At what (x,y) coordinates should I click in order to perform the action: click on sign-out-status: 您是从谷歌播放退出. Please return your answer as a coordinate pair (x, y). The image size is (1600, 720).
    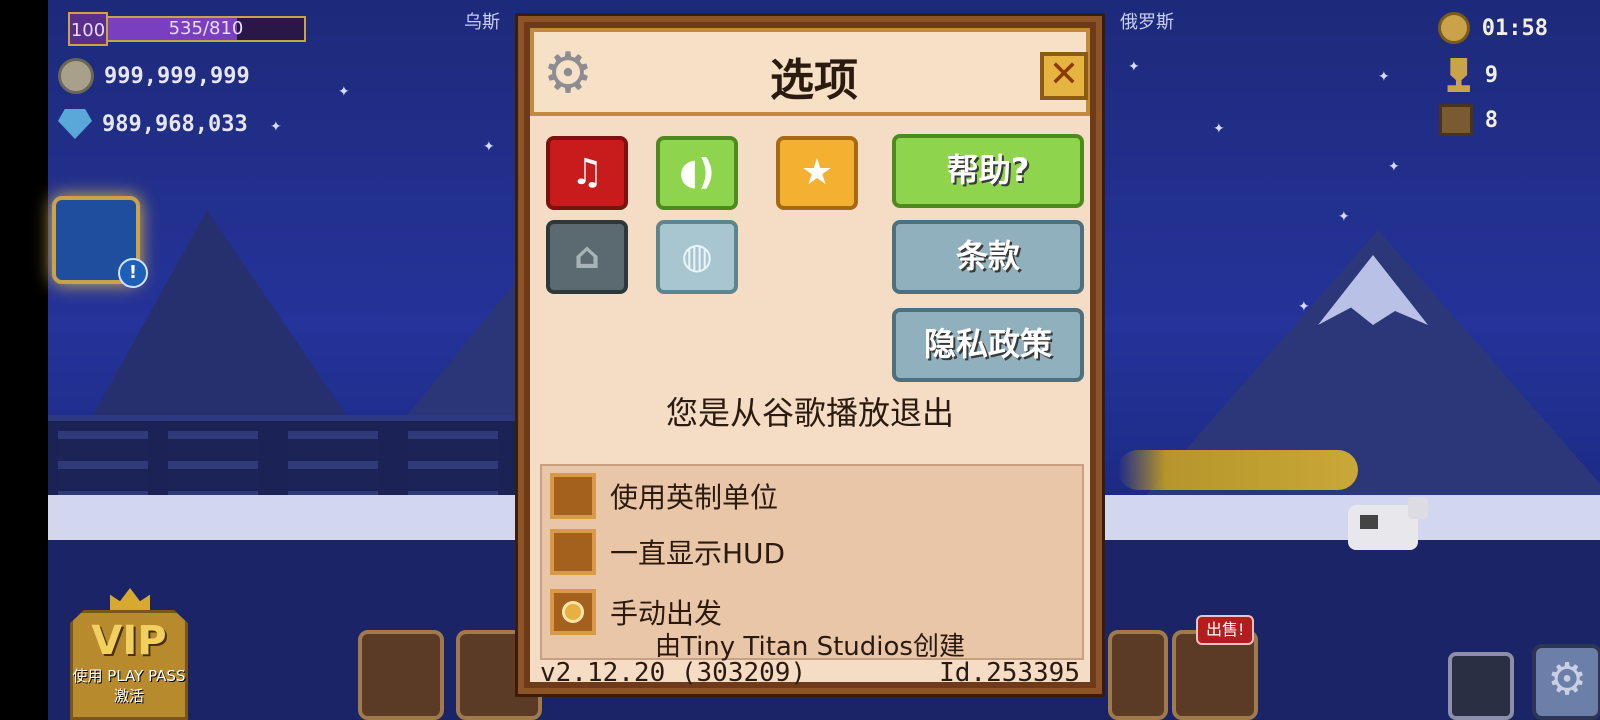
    Looking at the image, I should click on (809, 413).